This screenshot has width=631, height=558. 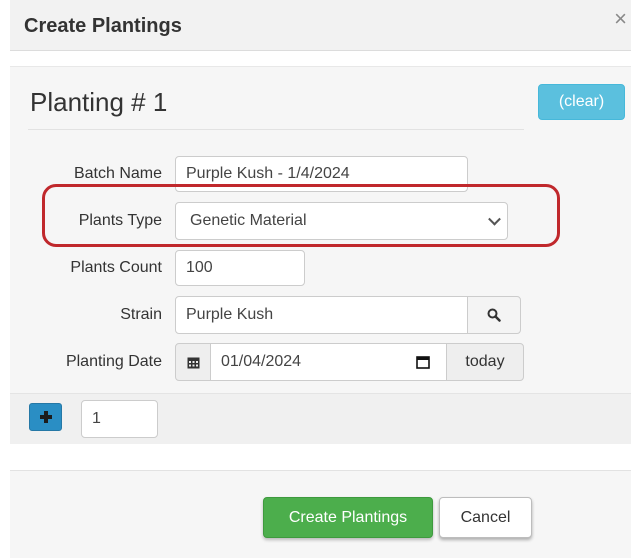 I want to click on dialog-header: Create Plantings ×, so click(x=320, y=25).